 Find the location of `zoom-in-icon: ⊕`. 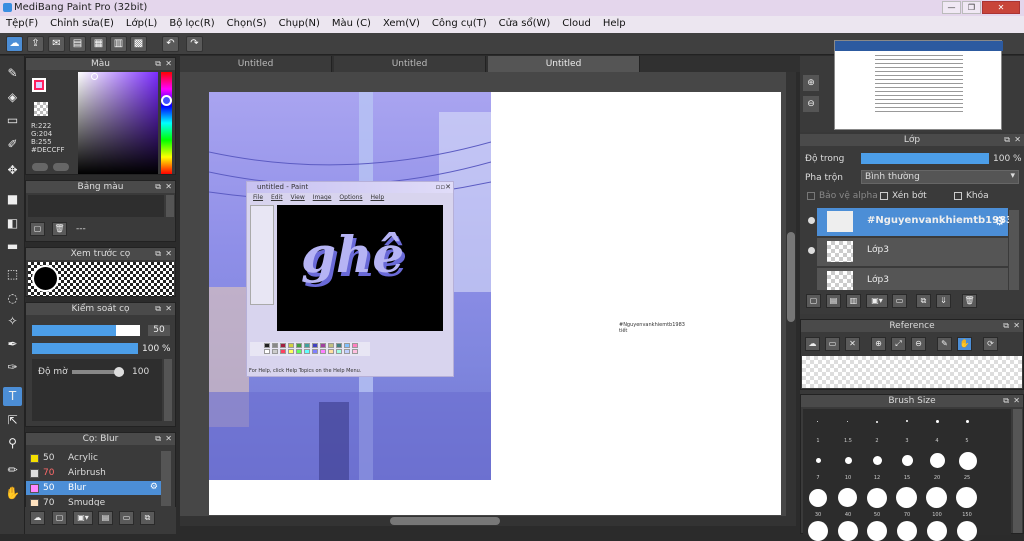

zoom-in-icon: ⊕ is located at coordinates (811, 83).